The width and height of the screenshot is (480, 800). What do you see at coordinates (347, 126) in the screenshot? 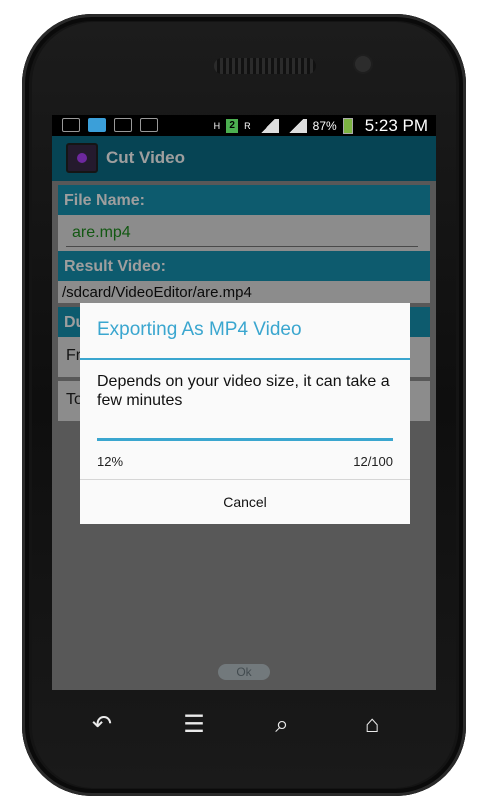
I see `battery-icon` at bounding box center [347, 126].